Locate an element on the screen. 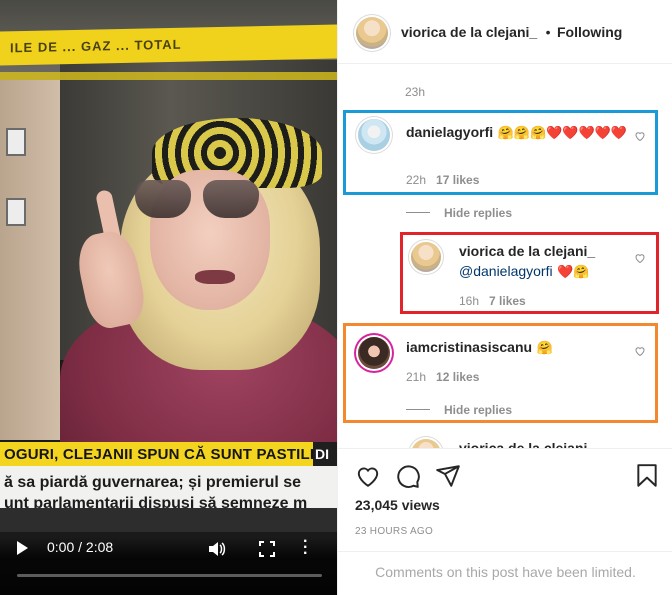  comment-username: viorica de la clejani_ is located at coordinates (527, 251).